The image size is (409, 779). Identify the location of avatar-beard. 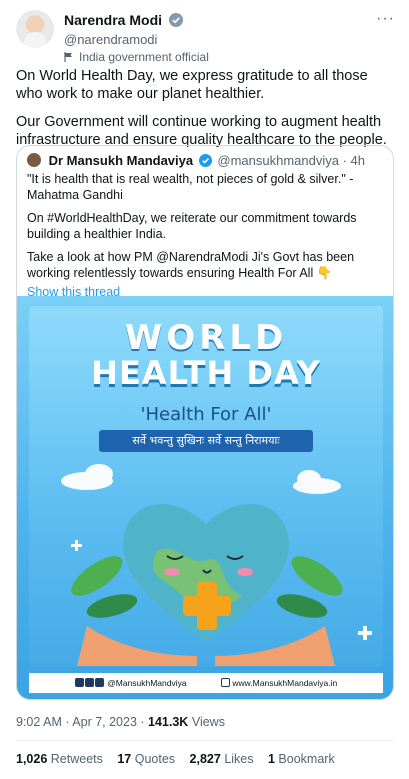
(35, 40).